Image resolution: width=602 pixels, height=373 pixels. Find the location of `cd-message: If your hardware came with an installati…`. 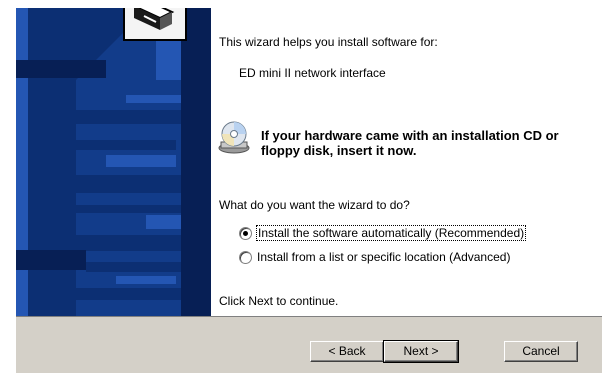

cd-message: If your hardware came with an installati… is located at coordinates (410, 143).